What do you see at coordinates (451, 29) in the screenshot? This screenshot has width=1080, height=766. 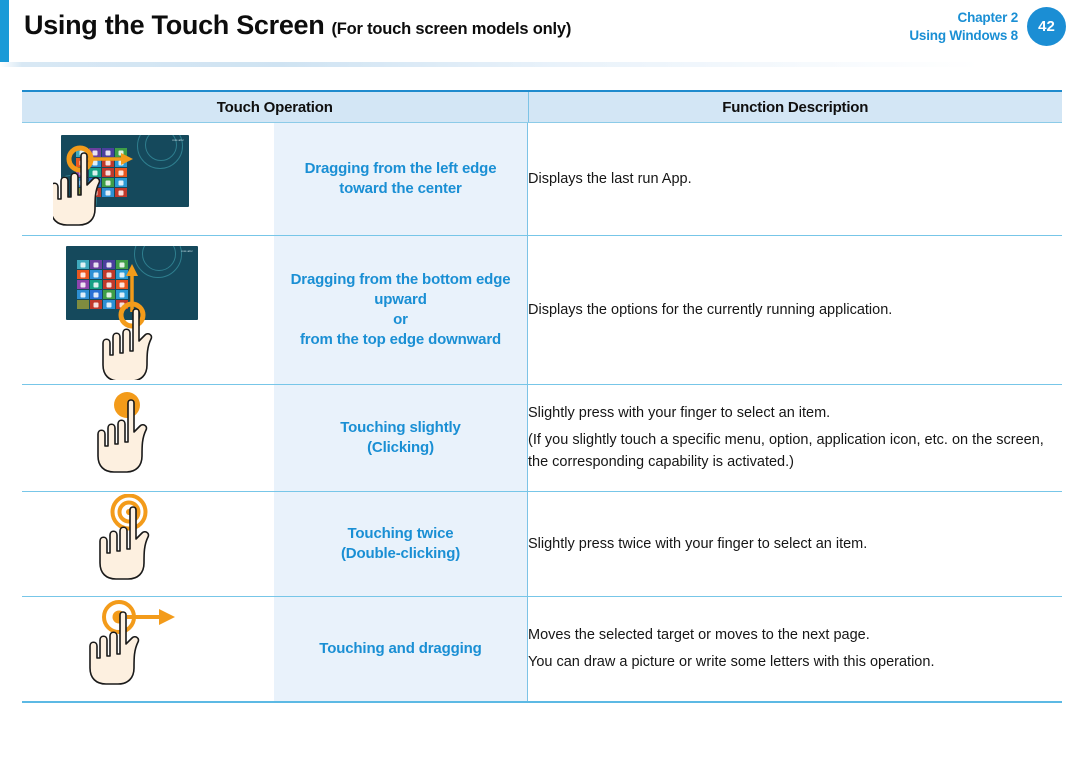 I see `page-title-note: (For touch screen models only)` at bounding box center [451, 29].